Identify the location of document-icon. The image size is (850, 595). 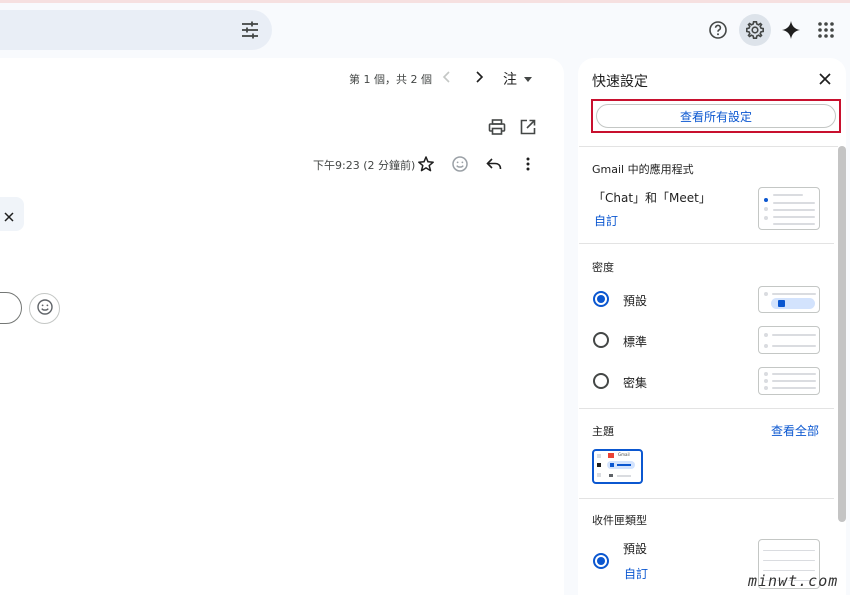
(781, 303).